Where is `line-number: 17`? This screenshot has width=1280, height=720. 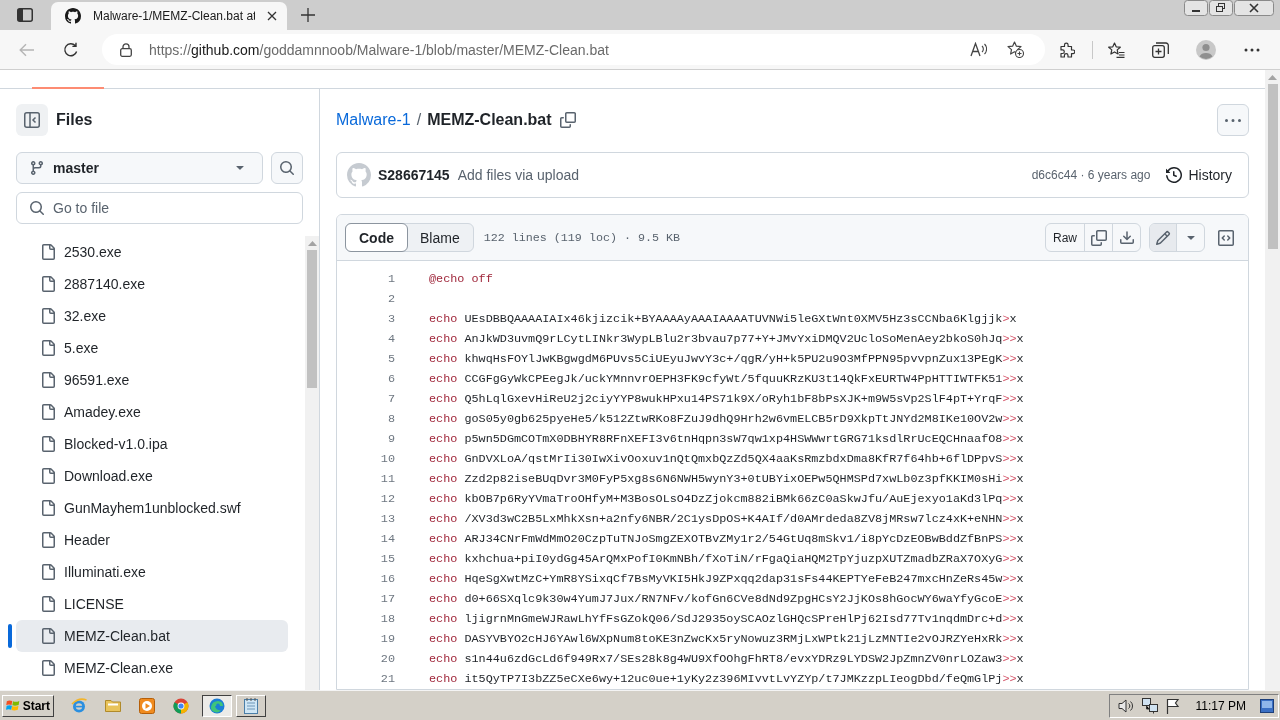 line-number: 17 is located at coordinates (387, 599).